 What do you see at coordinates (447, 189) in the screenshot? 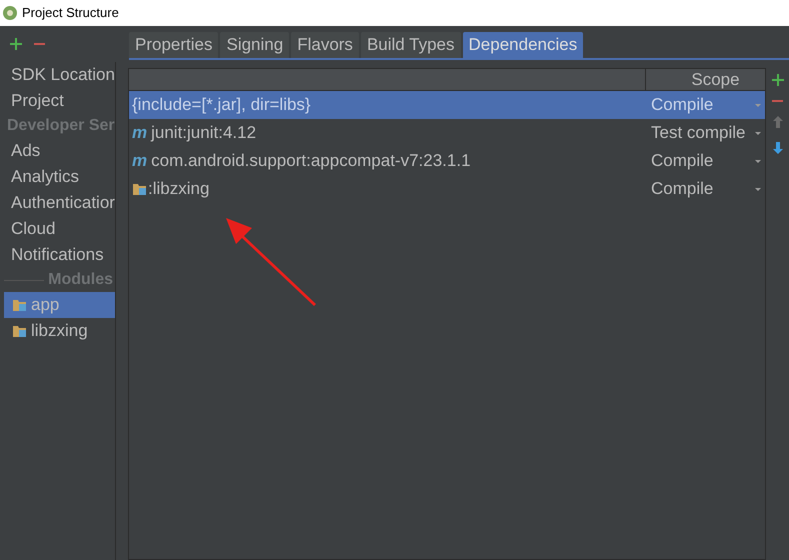
I see `table-row: :libzxing Compile` at bounding box center [447, 189].